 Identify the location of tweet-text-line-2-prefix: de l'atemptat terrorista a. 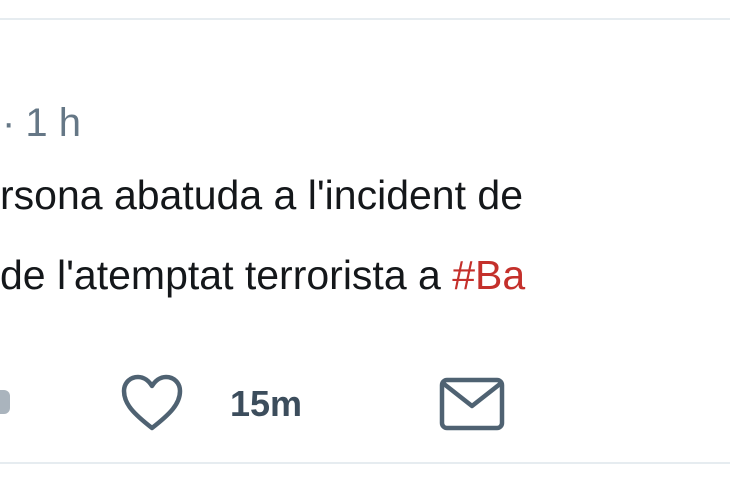
(226, 275).